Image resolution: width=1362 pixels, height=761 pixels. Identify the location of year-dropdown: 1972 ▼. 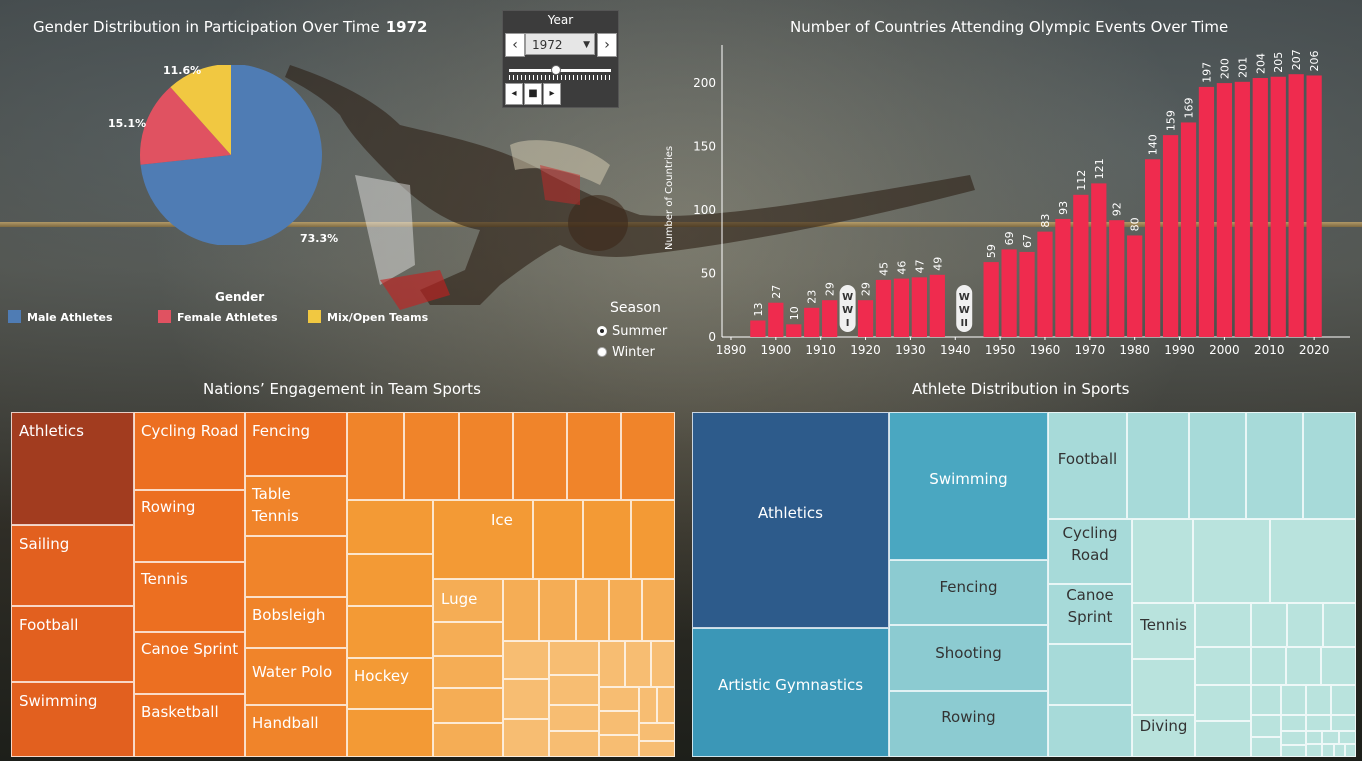
(560, 44).